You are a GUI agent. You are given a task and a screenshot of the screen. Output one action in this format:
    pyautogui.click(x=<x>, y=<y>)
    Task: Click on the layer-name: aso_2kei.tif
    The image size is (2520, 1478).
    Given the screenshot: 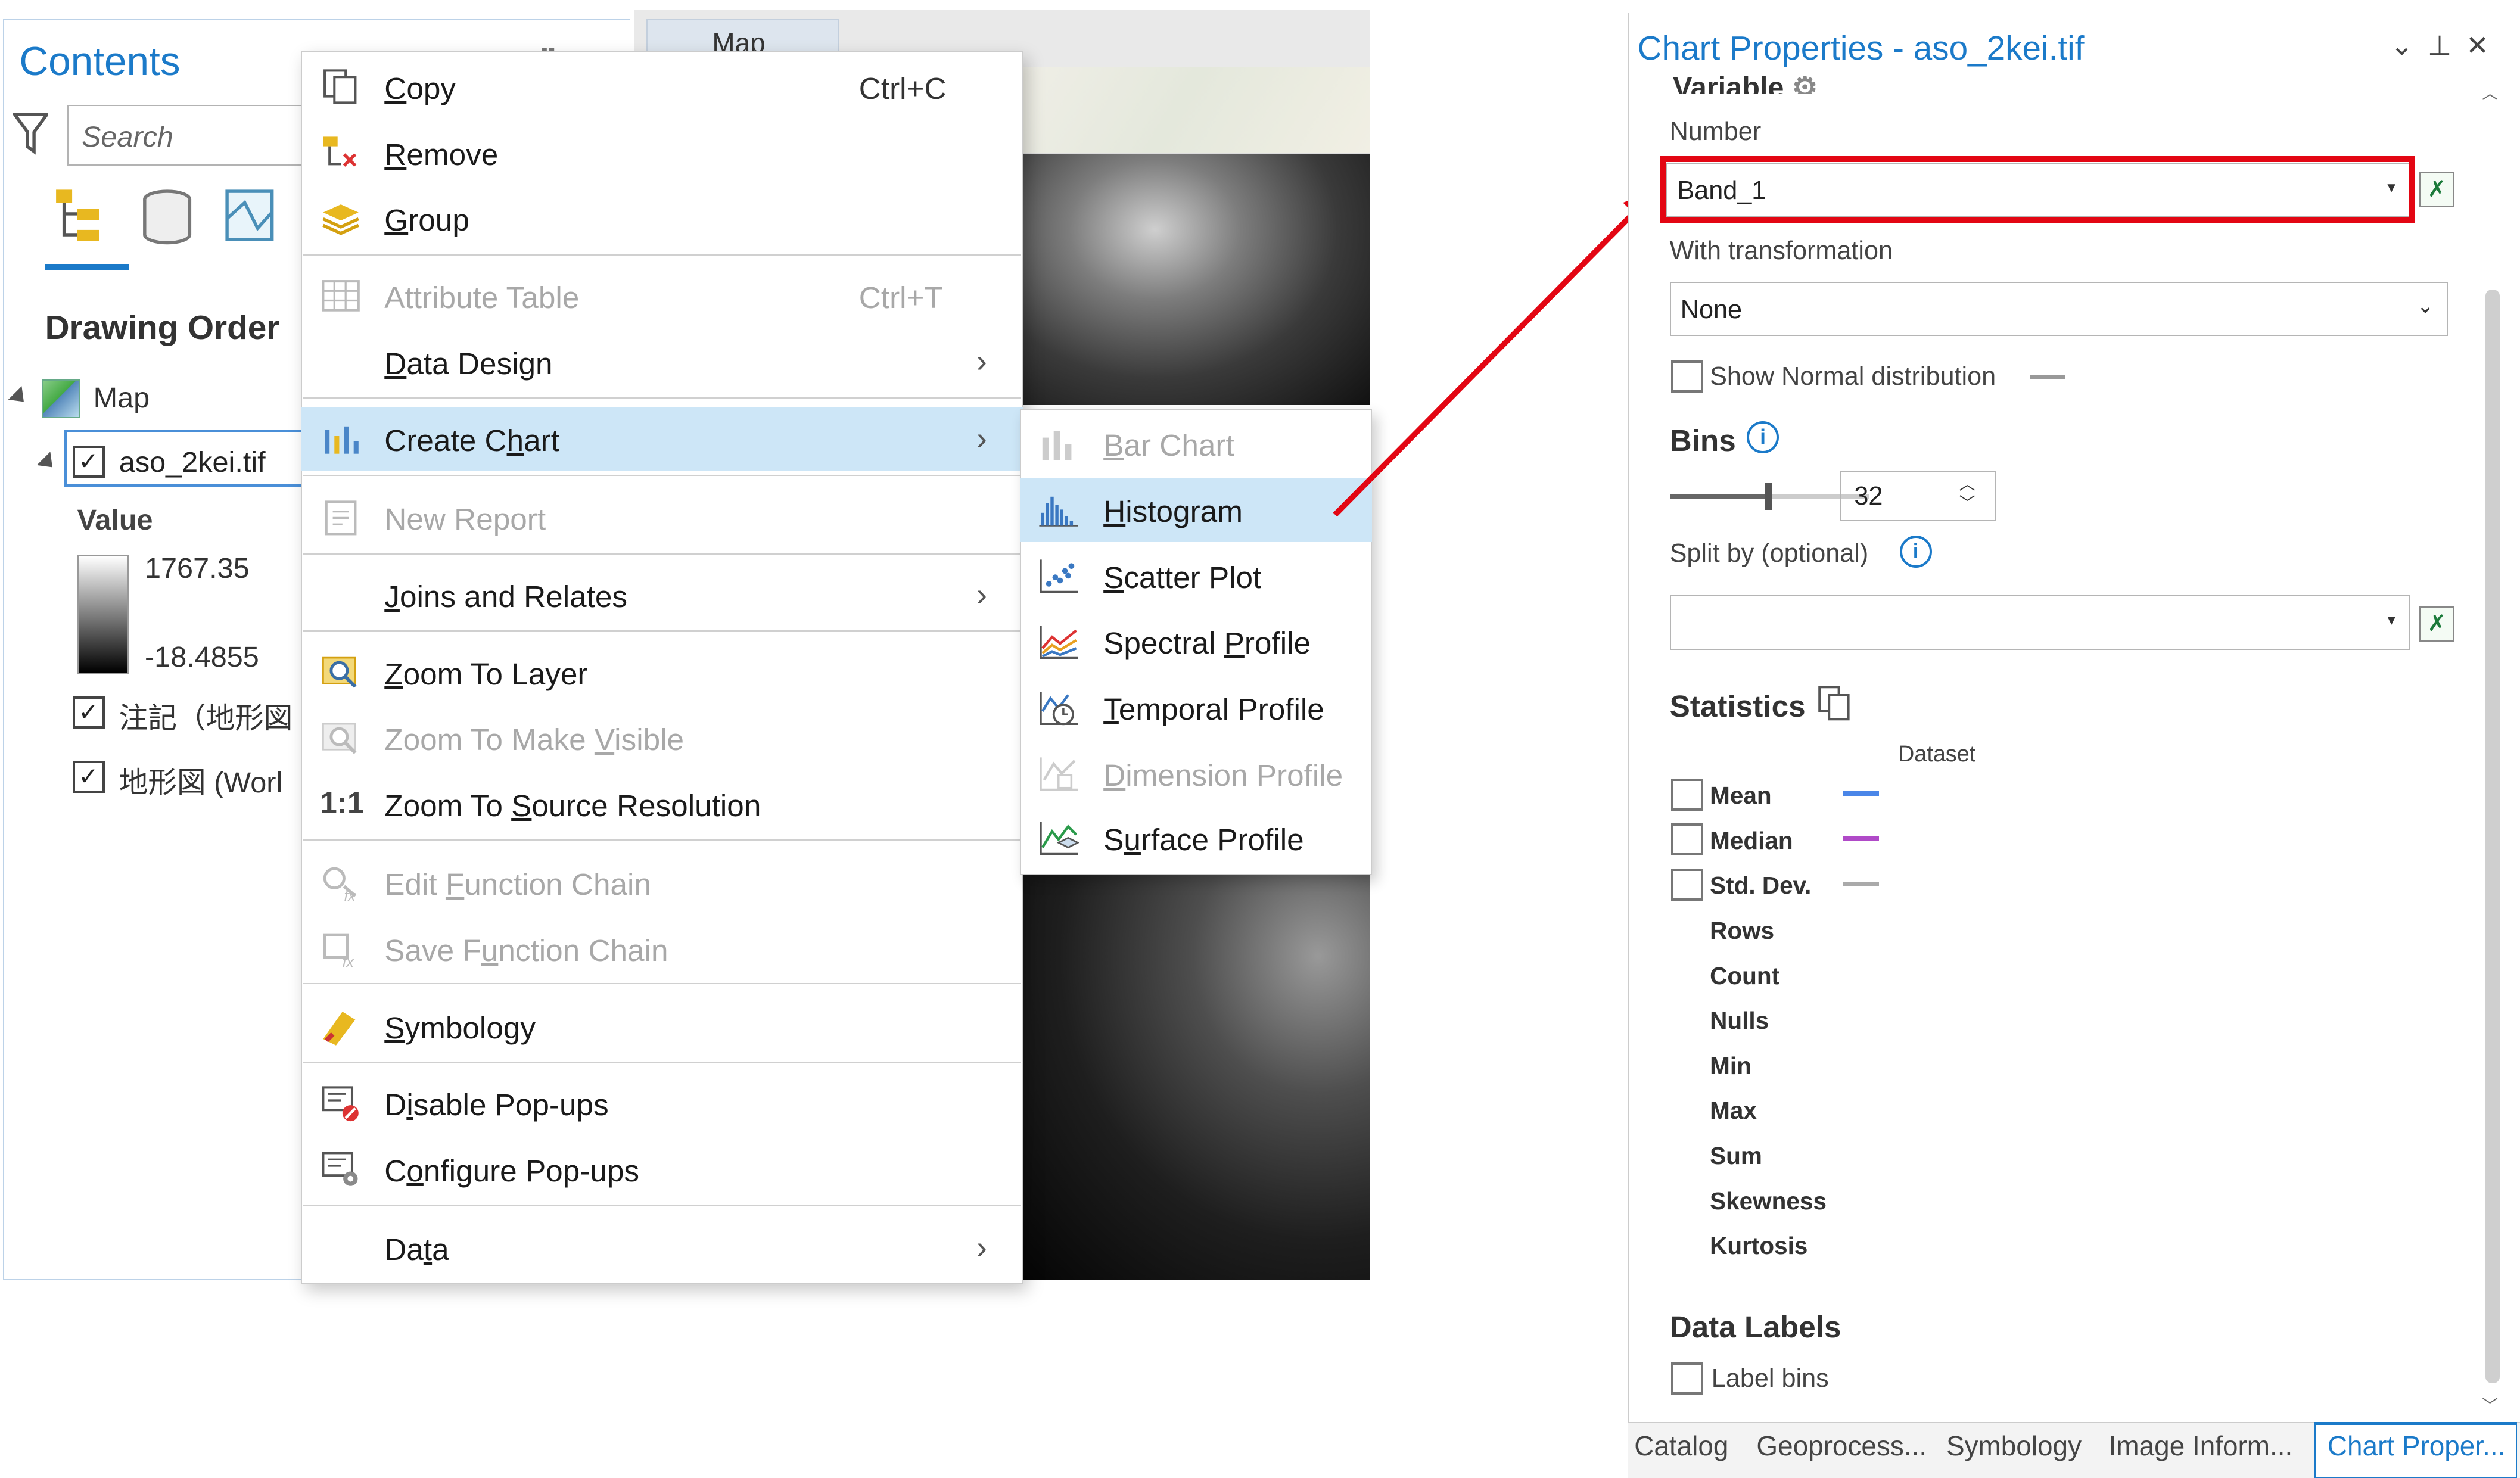 What is the action you would take?
    pyautogui.click(x=192, y=462)
    